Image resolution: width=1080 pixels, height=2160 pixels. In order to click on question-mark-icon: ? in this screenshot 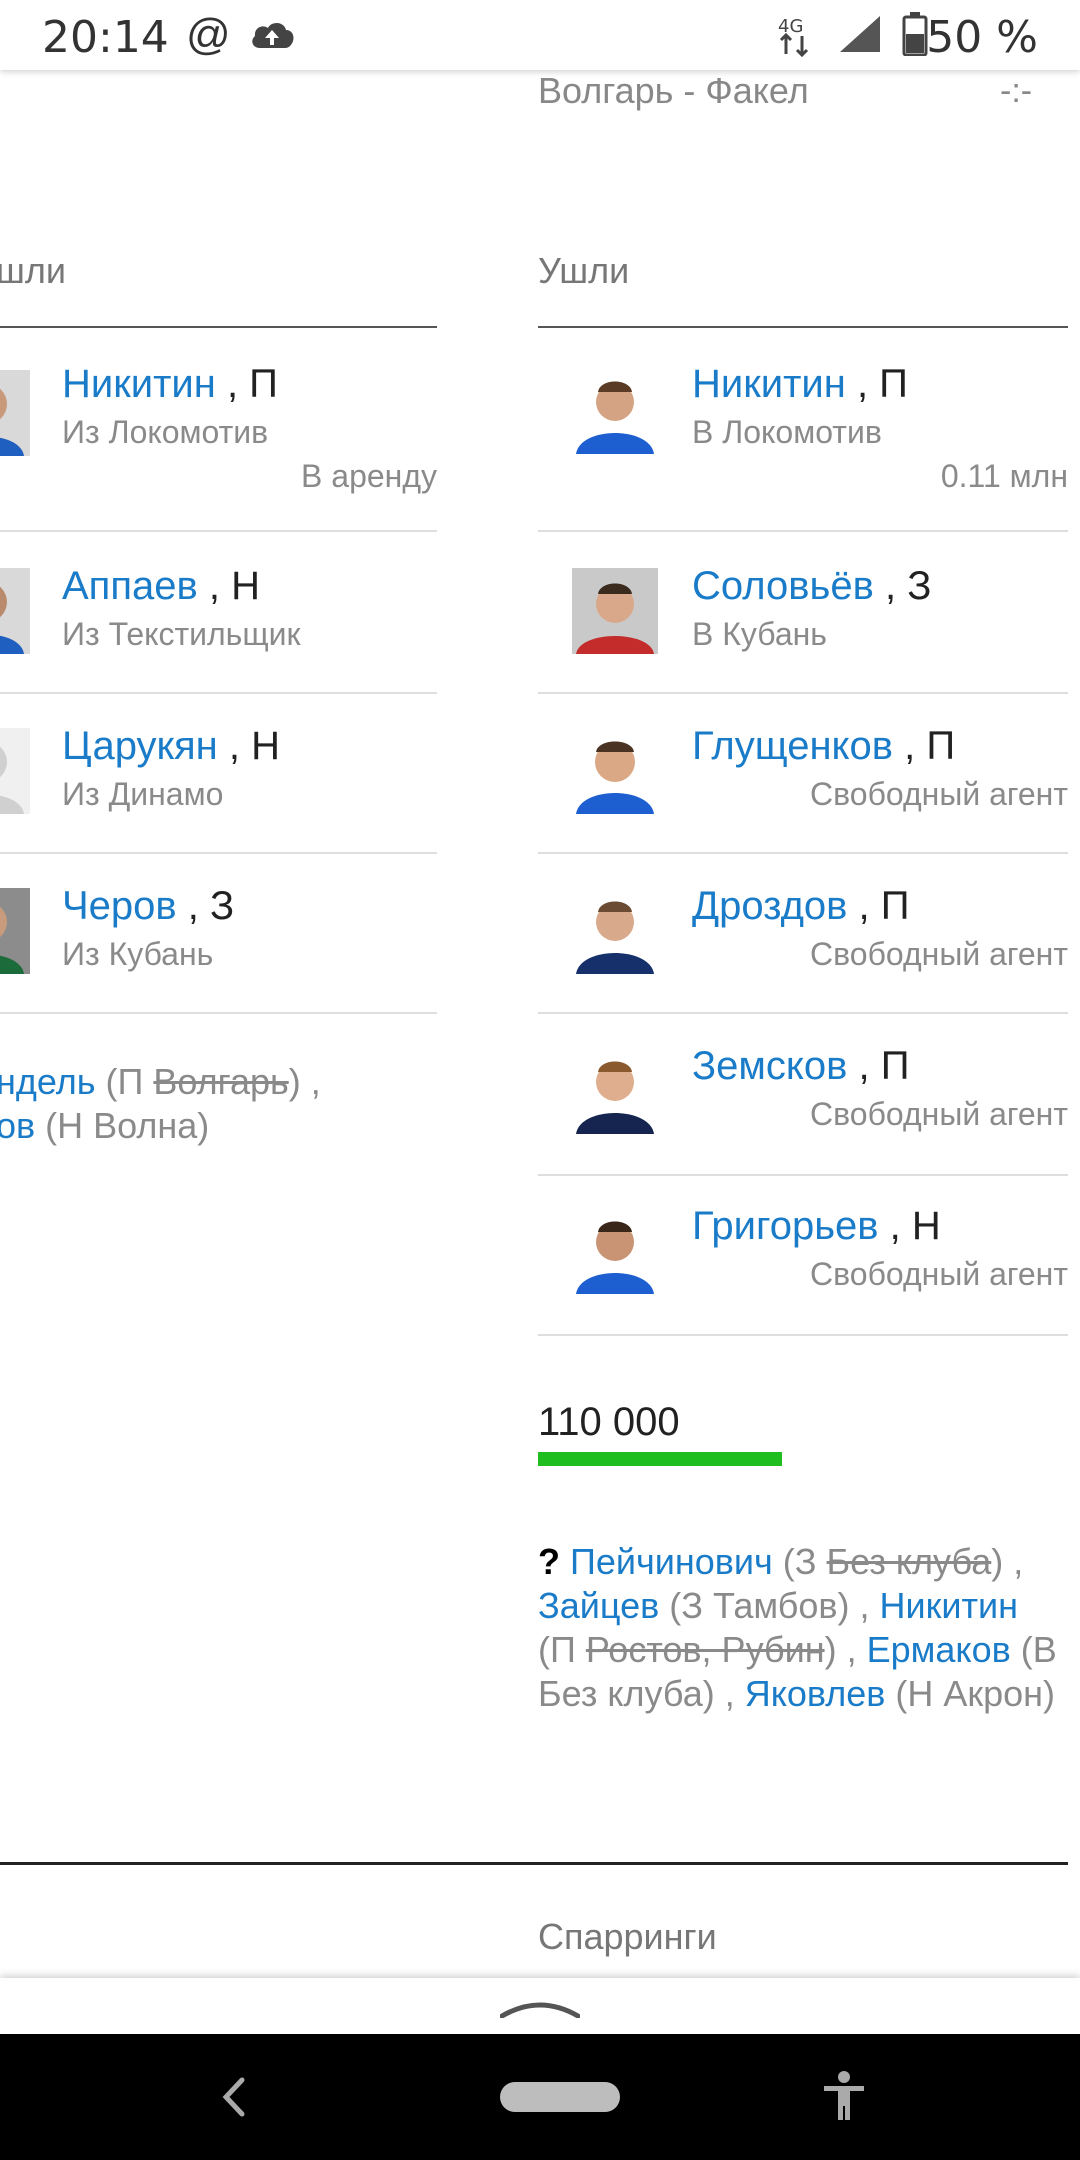, I will do `click(549, 1561)`.